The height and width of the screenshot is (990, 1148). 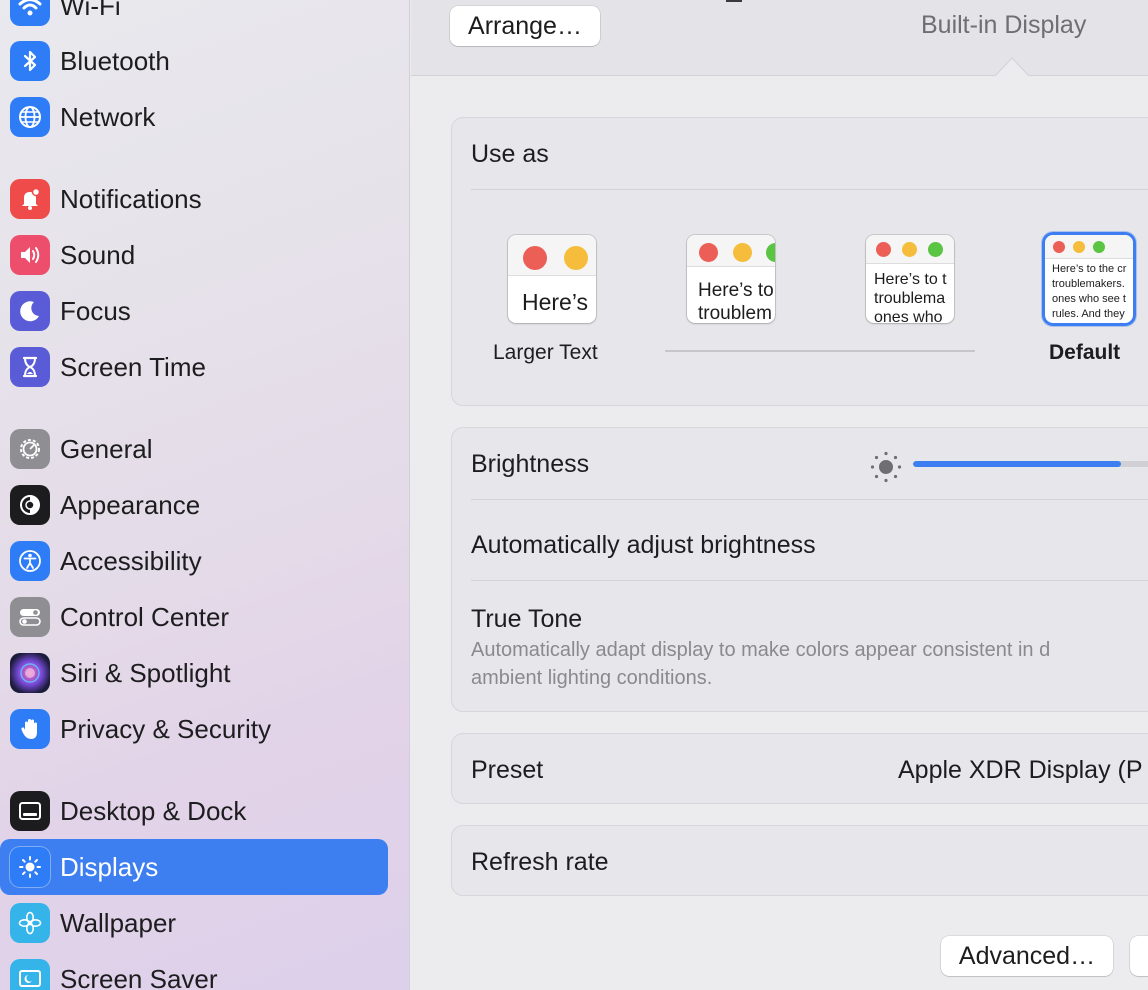 I want to click on bluetooth-icon, so click(x=30, y=61).